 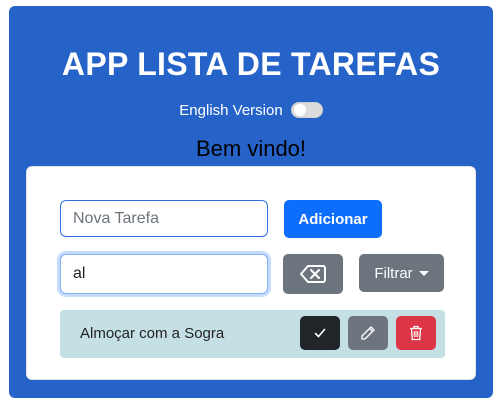 I want to click on filter-button-label: Filtrar, so click(x=393, y=273).